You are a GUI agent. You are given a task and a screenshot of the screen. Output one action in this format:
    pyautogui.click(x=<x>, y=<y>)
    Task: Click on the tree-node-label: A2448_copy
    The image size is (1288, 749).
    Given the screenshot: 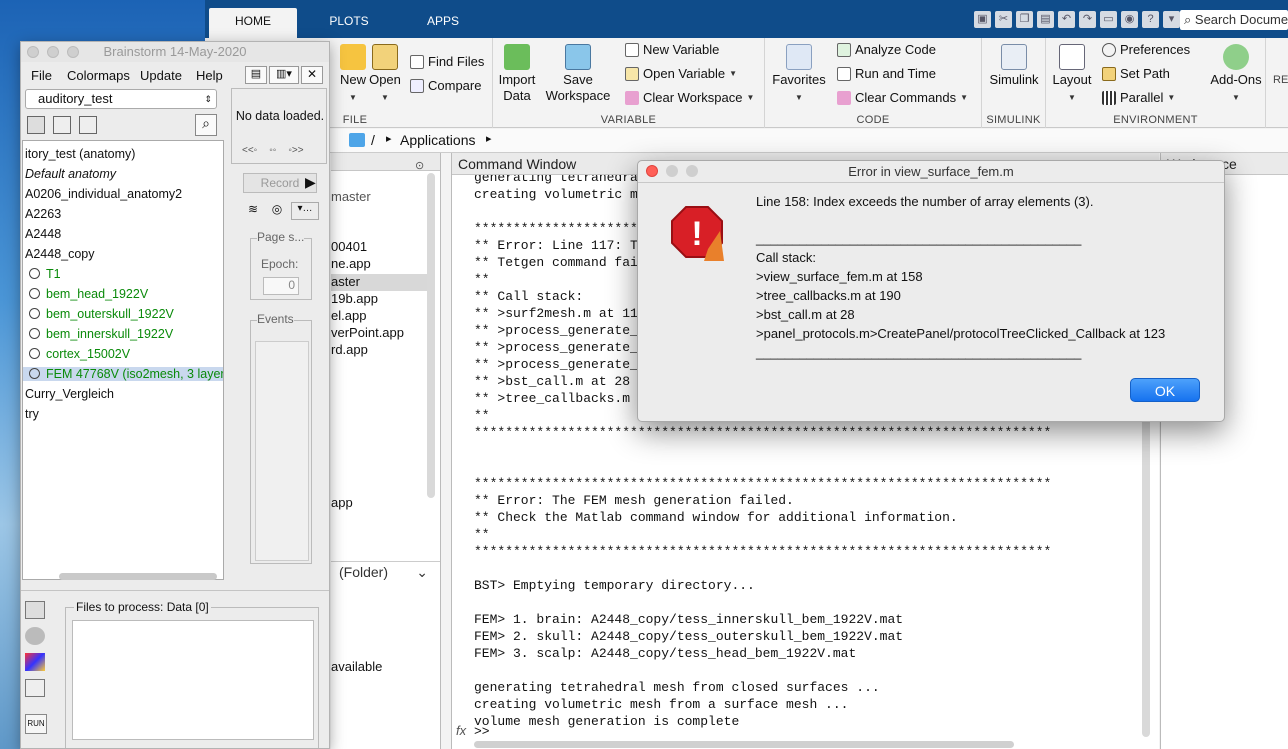 What is the action you would take?
    pyautogui.click(x=60, y=254)
    